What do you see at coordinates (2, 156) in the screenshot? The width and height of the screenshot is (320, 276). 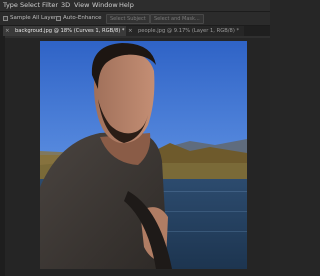 I see `toolbar-strip` at bounding box center [2, 156].